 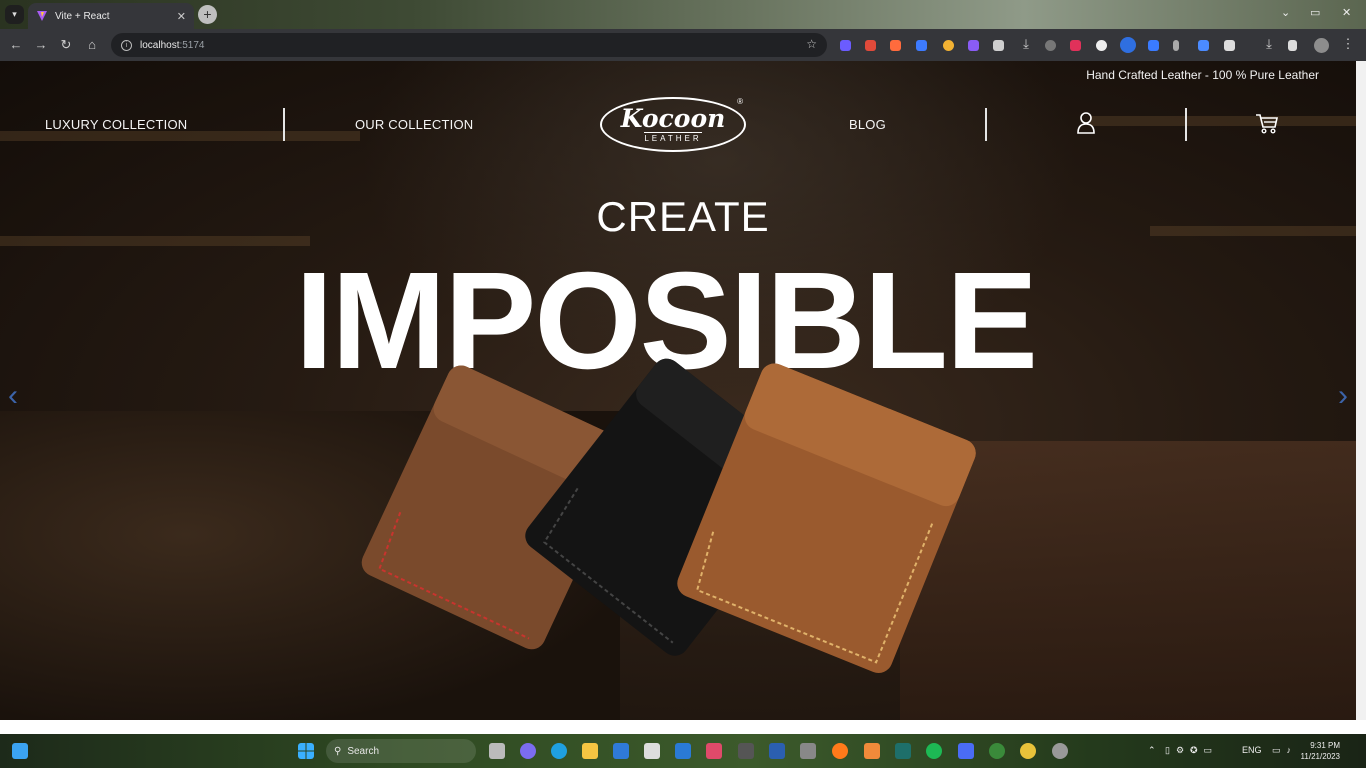 I want to click on reload-icon: ↻, so click(x=66, y=45).